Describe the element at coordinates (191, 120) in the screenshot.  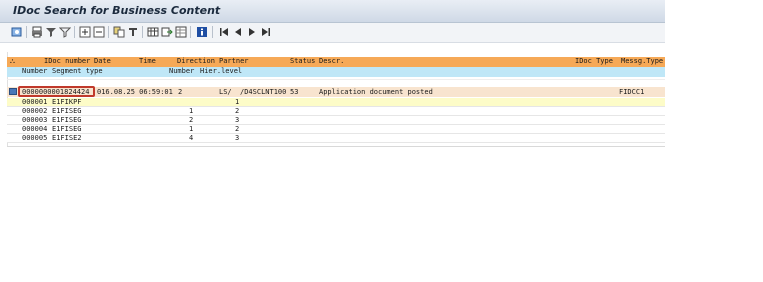
I see `segment-num: 2` at that location.